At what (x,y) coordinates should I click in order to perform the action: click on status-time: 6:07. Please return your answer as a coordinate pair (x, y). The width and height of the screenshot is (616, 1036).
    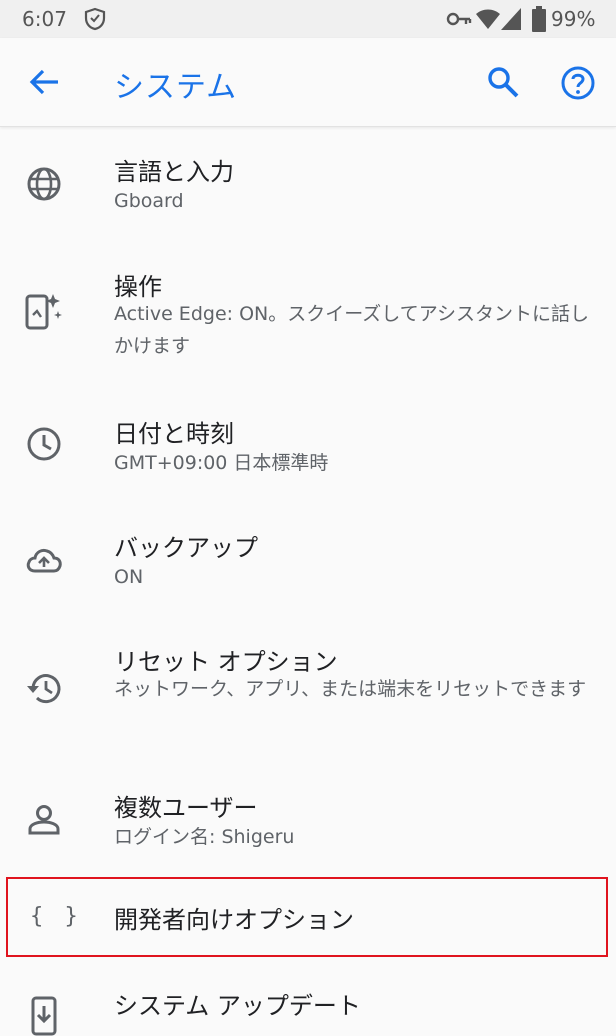
    Looking at the image, I should click on (44, 19).